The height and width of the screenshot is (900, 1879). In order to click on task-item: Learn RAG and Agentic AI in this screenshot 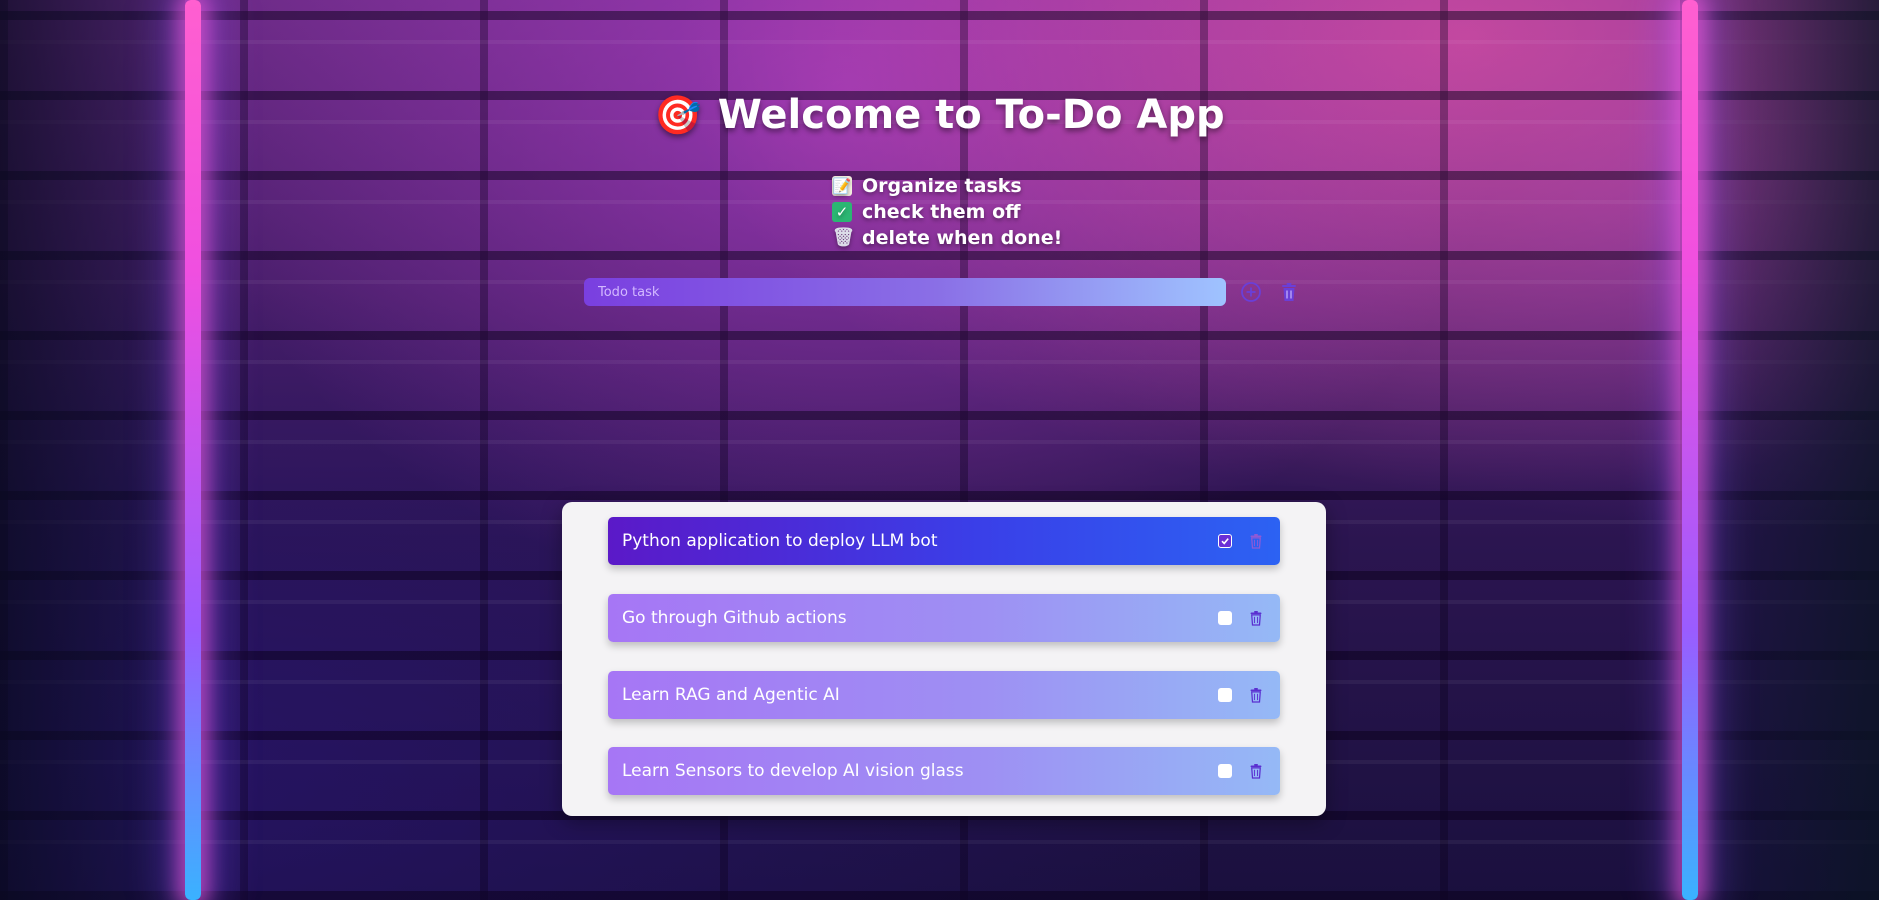, I will do `click(944, 695)`.